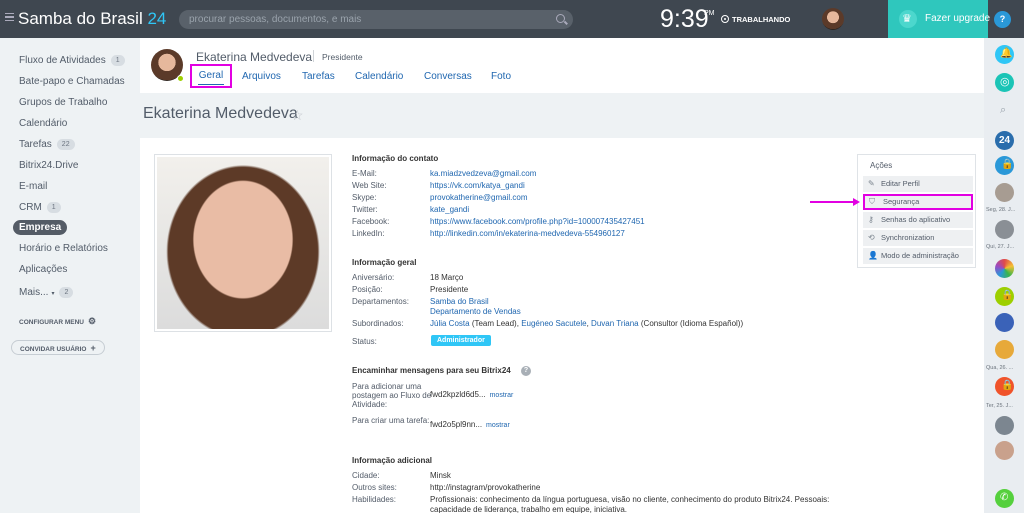 The height and width of the screenshot is (513, 1024). I want to click on configure-menu-button: CONFIGURAR MENU ⚙, so click(57, 321).